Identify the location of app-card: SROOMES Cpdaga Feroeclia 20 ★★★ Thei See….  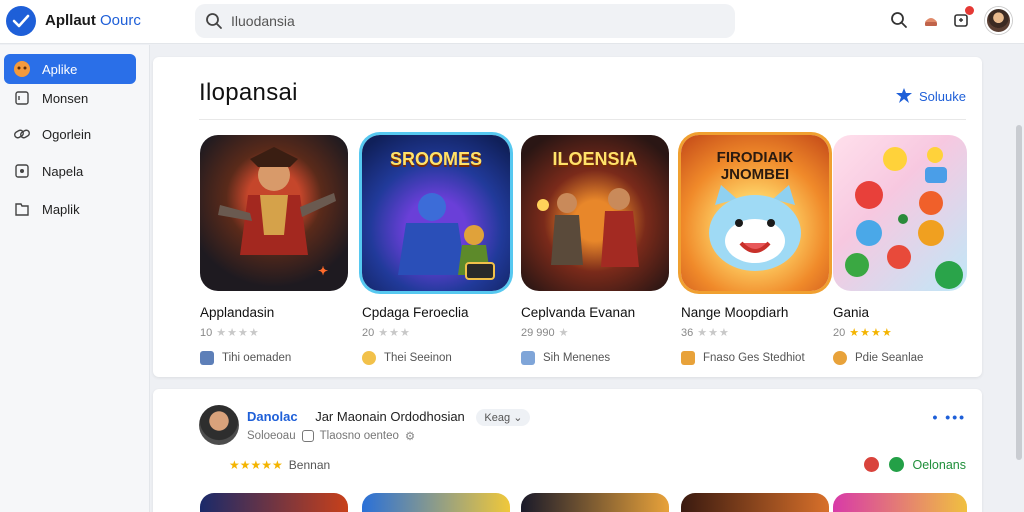
(437, 250).